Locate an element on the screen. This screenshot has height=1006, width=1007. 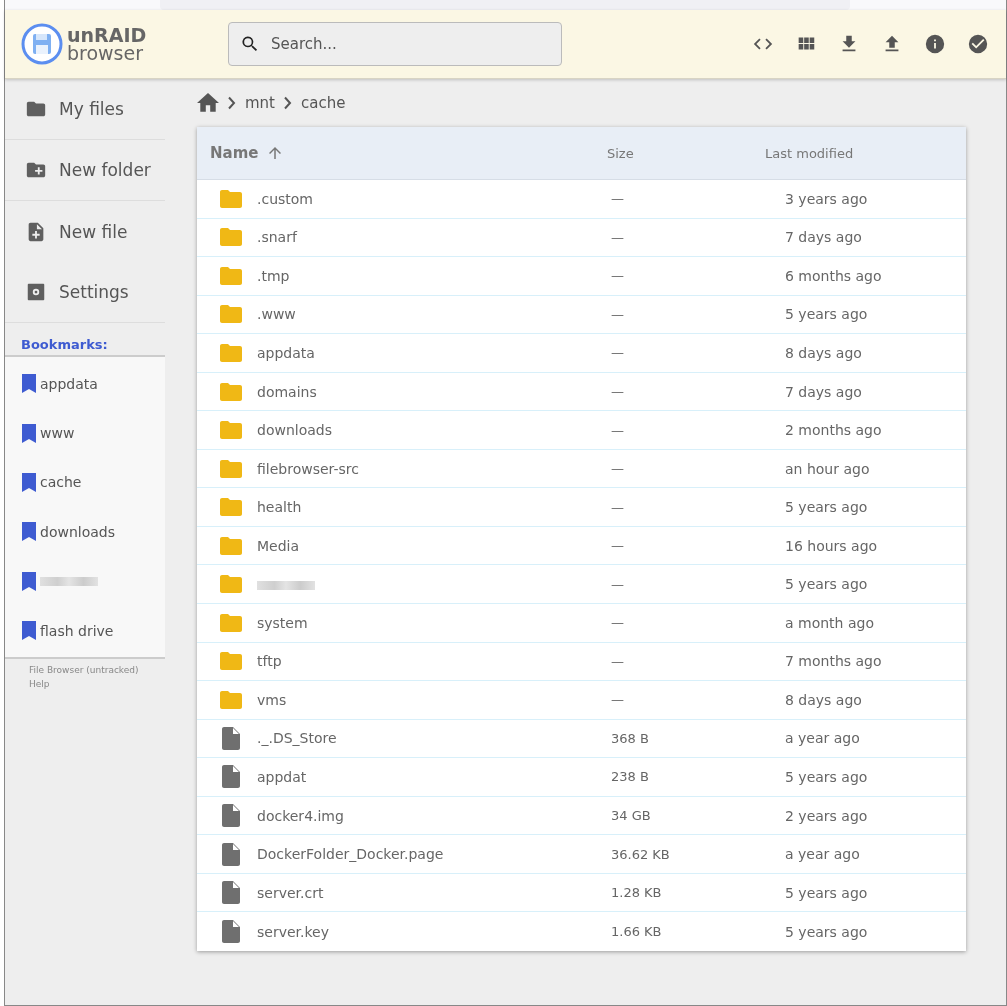
sidebar-item: My files is located at coordinates (85, 109).